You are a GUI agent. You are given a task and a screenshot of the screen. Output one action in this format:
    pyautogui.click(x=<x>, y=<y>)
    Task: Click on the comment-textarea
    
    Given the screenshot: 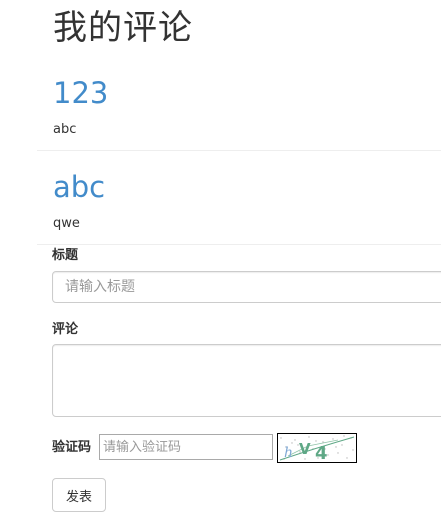 What is the action you would take?
    pyautogui.click(x=246, y=380)
    